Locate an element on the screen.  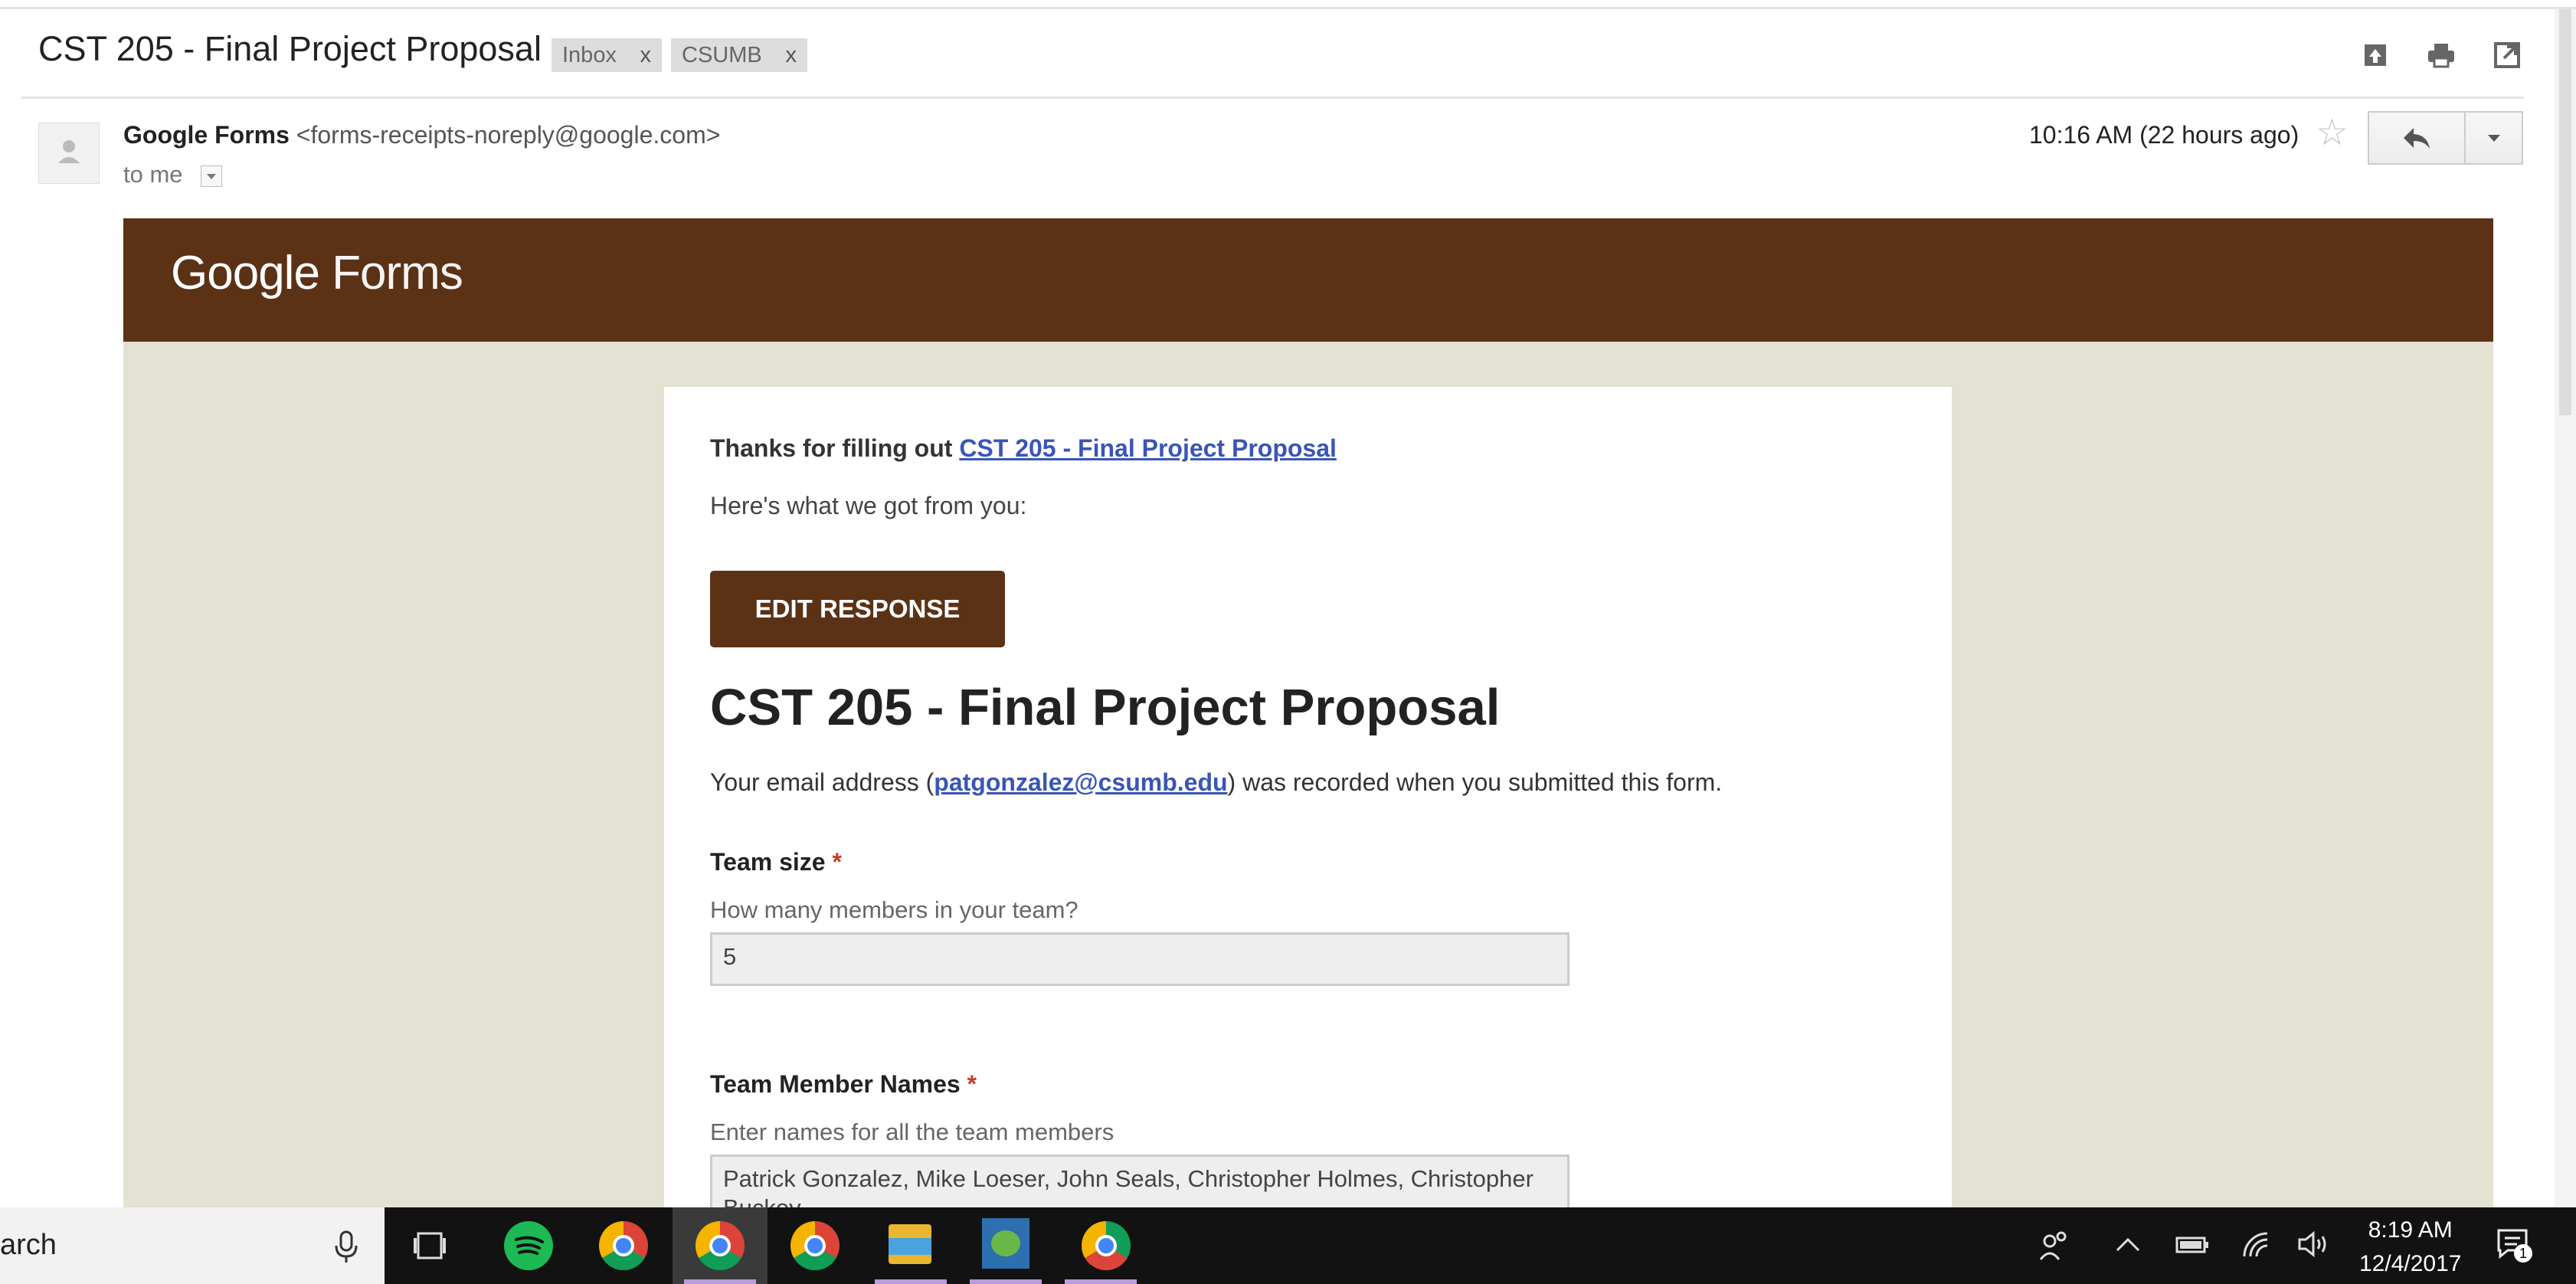
recorded-email-link: patgonzalez@csumb.edu is located at coordinates (1080, 782).